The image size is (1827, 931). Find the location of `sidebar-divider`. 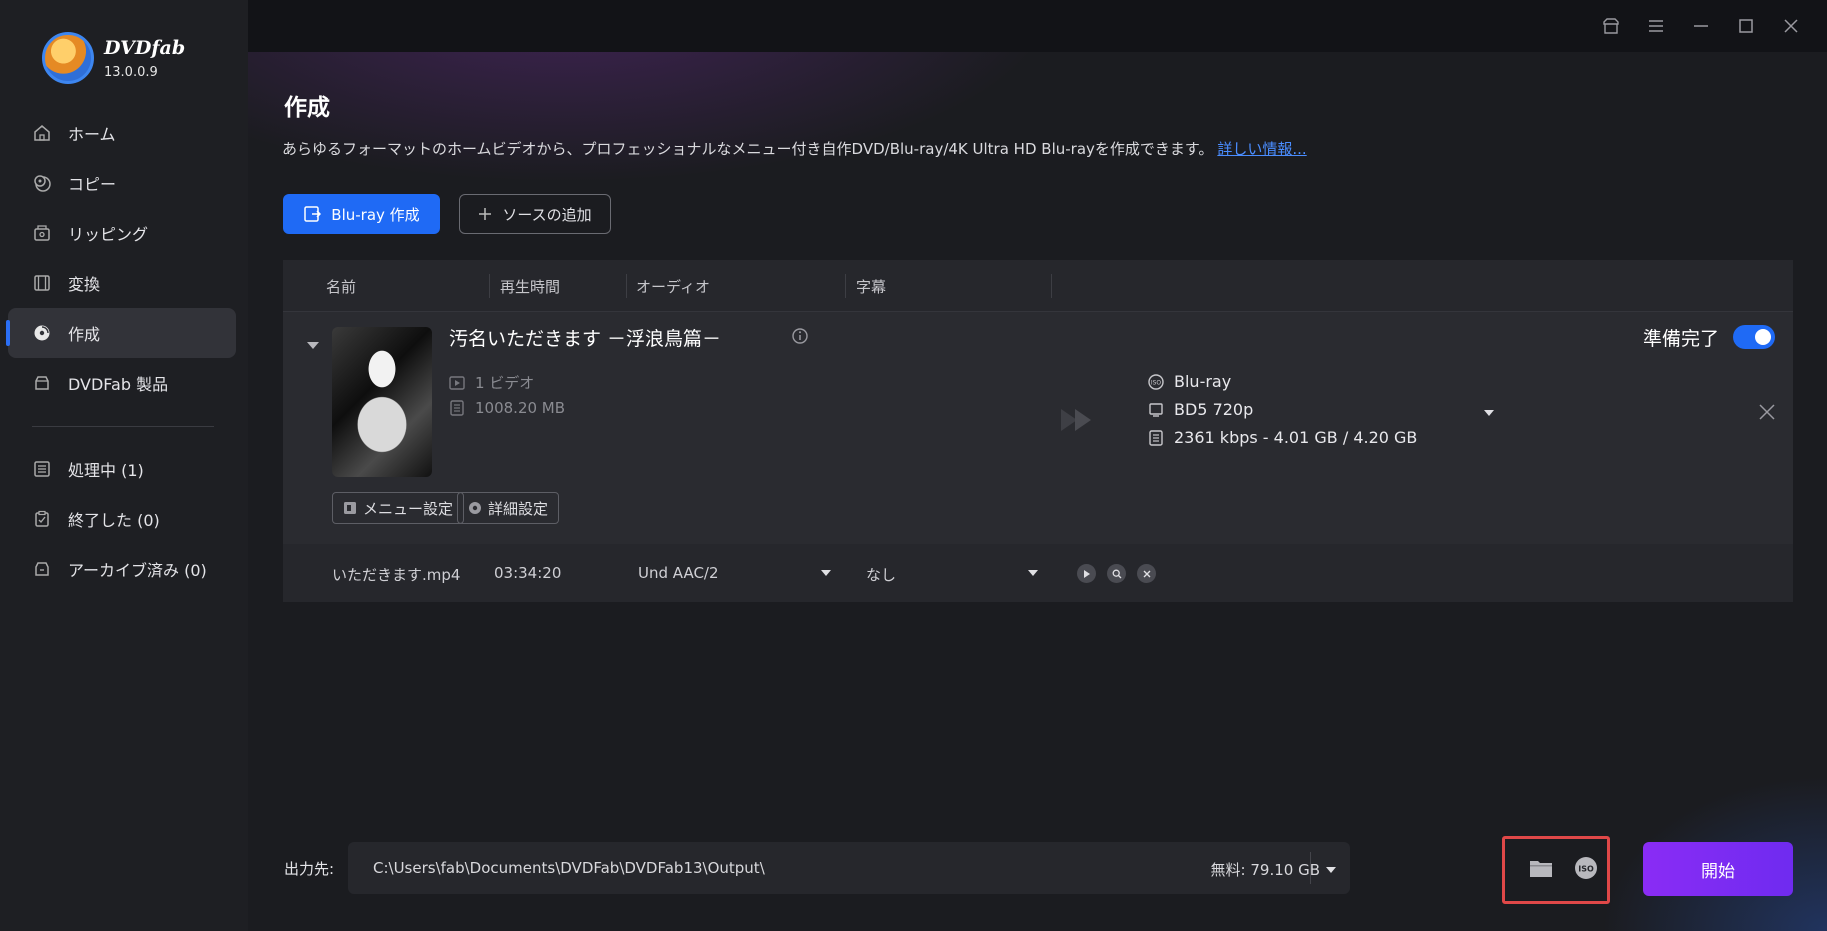

sidebar-divider is located at coordinates (123, 426).